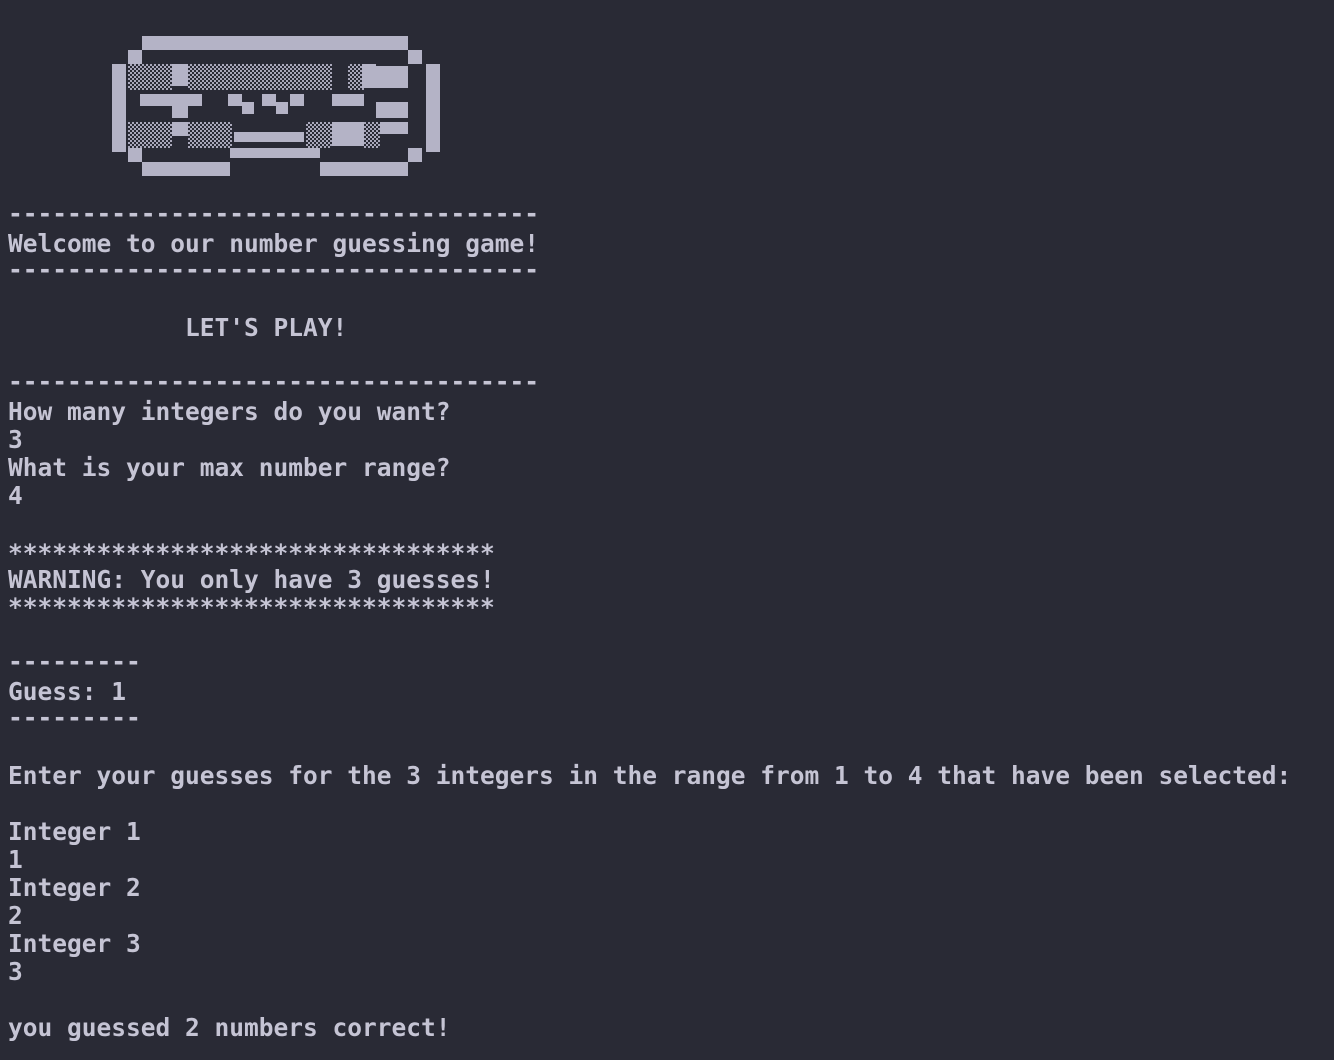  Describe the element at coordinates (229, 467) in the screenshot. I see `max-range-question: What is your max number range?` at that location.